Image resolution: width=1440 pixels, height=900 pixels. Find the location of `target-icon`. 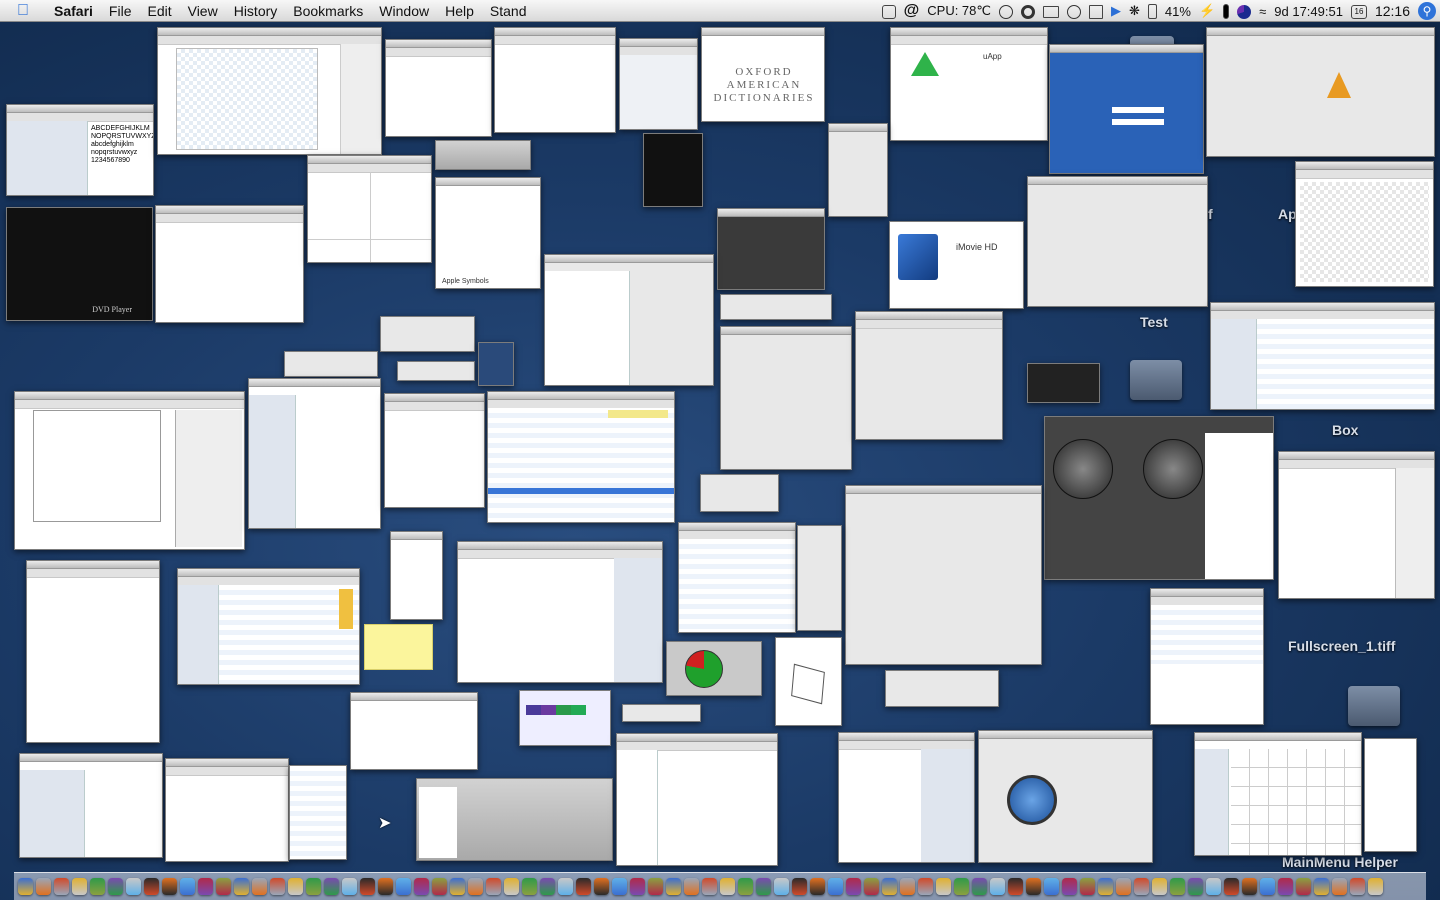

target-icon is located at coordinates (1028, 11).